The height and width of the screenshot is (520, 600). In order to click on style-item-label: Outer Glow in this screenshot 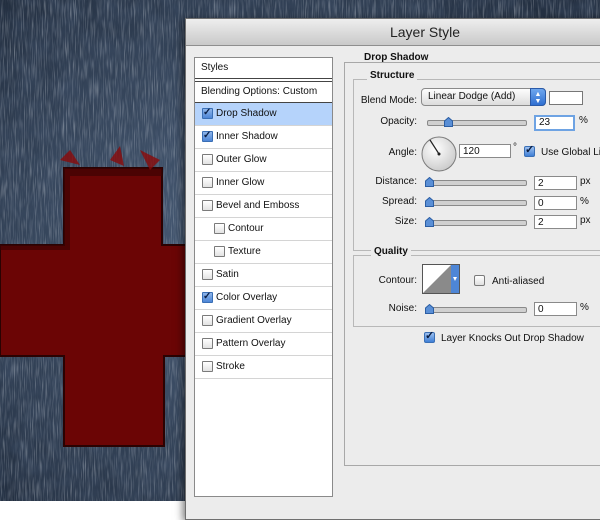, I will do `click(241, 159)`.